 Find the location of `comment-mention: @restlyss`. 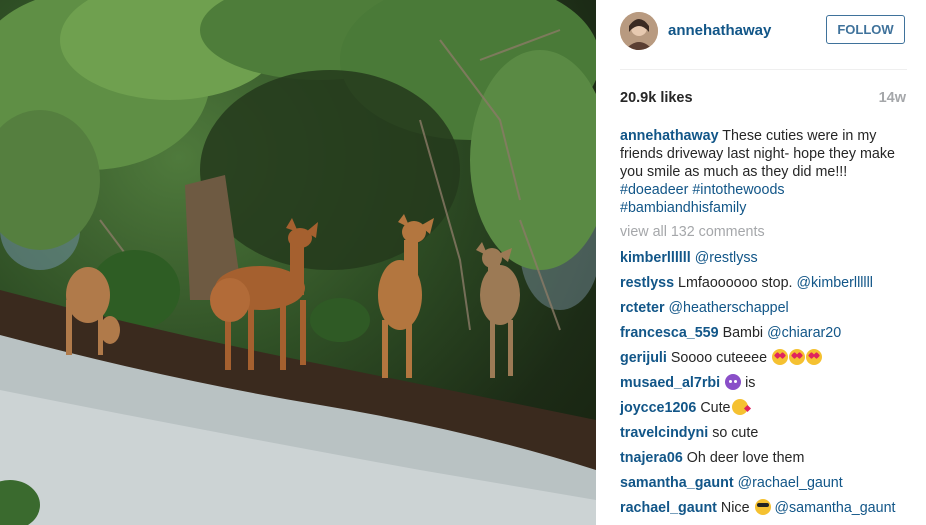

comment-mention: @restlyss is located at coordinates (726, 258).